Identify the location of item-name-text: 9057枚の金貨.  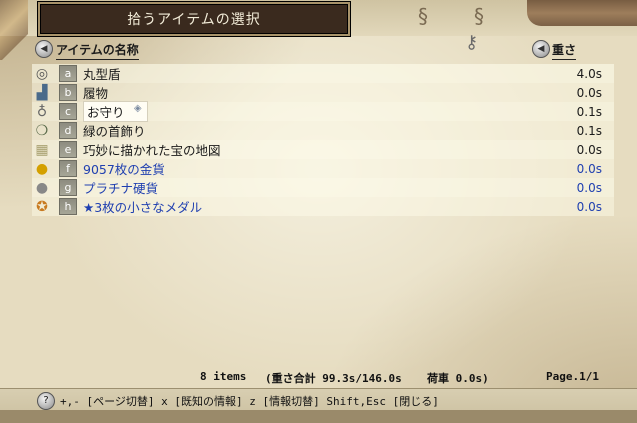
(124, 169).